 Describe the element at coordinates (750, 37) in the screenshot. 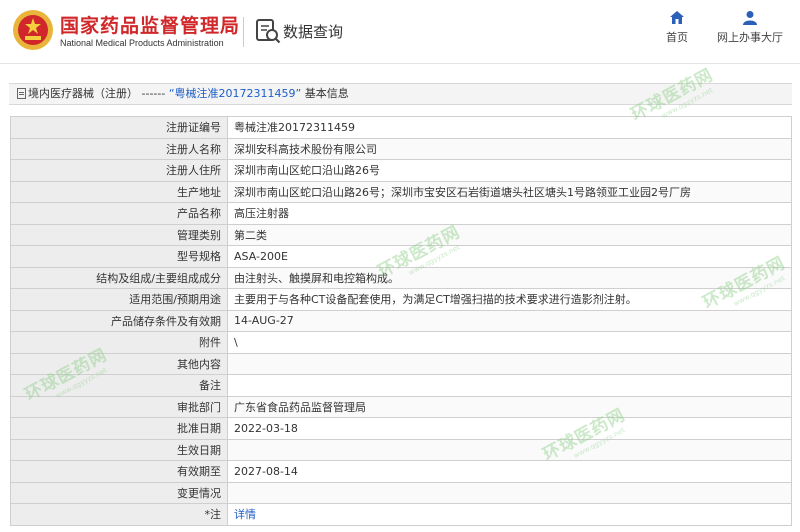

I see `nav-online-hall-label: 网上办事大厅` at that location.